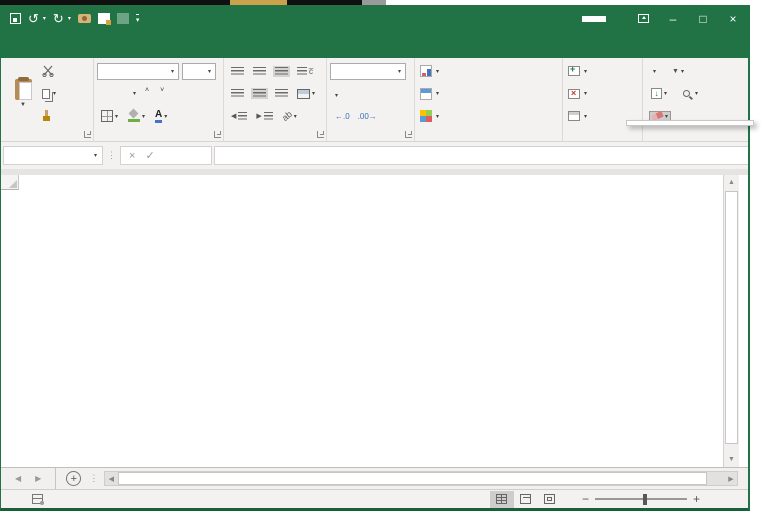  Describe the element at coordinates (122, 18) in the screenshot. I see `inactive-grid-icon` at that location.